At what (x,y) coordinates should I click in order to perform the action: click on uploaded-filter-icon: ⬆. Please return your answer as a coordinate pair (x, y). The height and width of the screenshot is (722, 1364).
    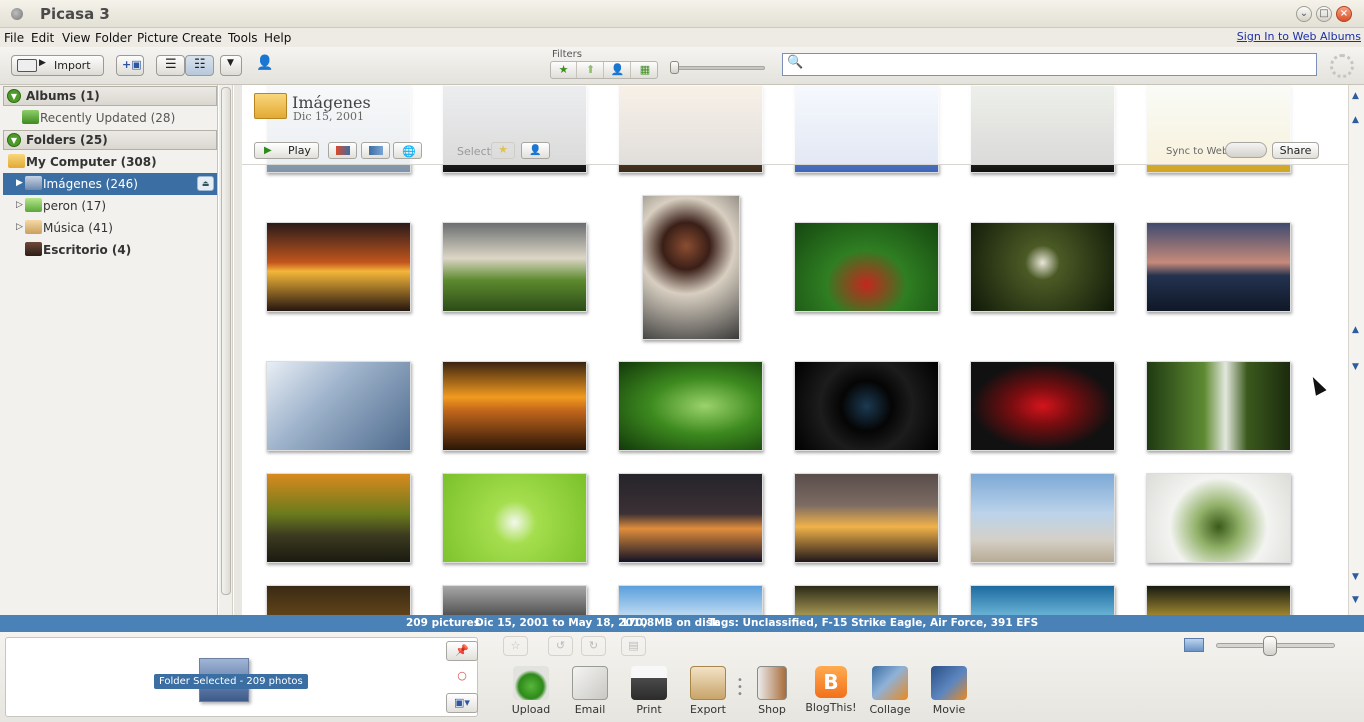
    Looking at the image, I should click on (591, 70).